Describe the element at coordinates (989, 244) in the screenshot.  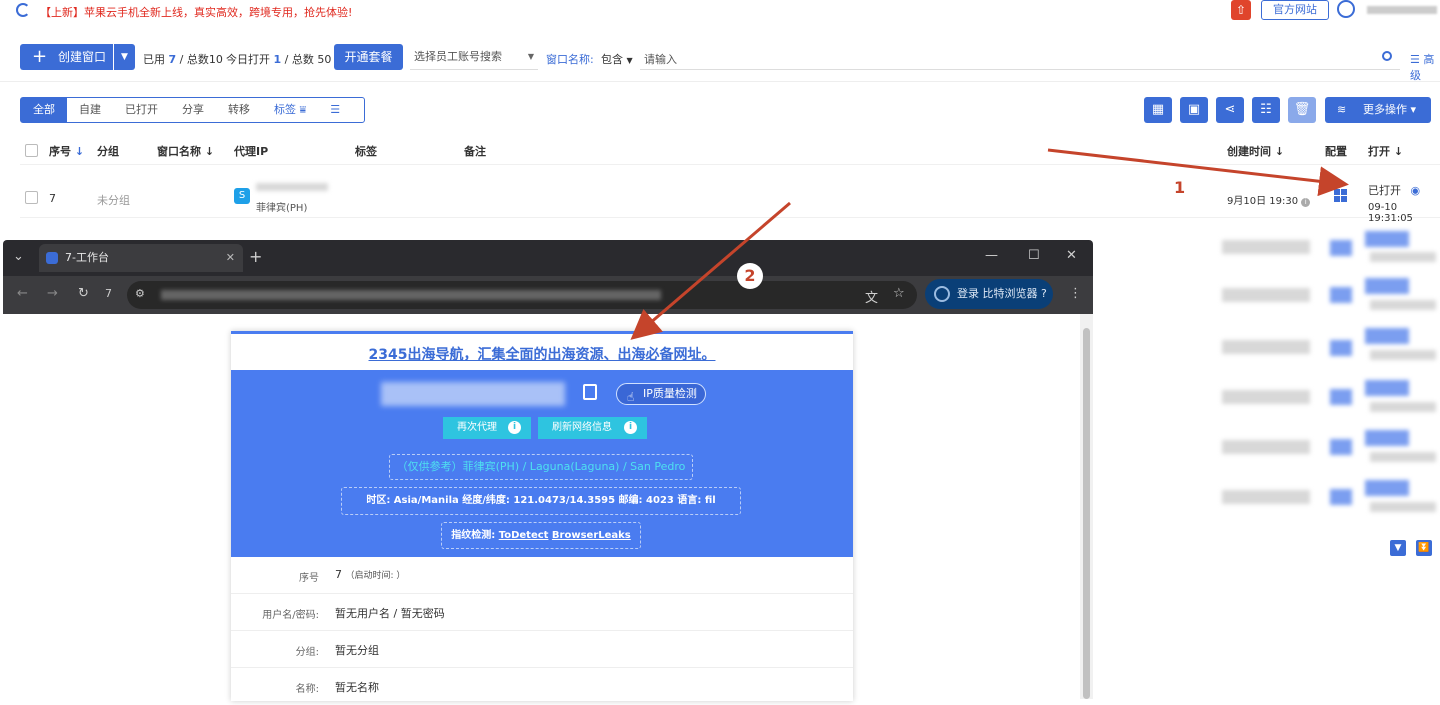
I see `annotation-arrows` at that location.